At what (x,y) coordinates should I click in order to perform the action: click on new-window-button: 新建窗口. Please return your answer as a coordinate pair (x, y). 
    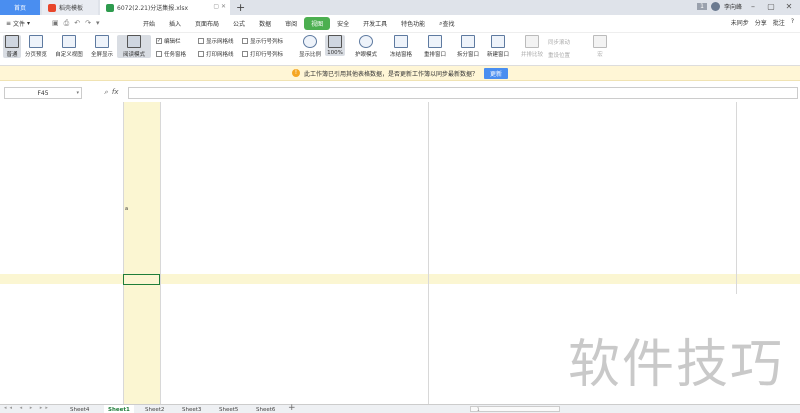
    Looking at the image, I should click on (498, 46).